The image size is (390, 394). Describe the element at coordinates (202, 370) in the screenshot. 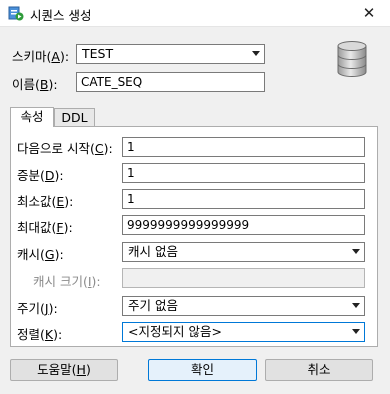

I see `ok-button: 확인` at that location.